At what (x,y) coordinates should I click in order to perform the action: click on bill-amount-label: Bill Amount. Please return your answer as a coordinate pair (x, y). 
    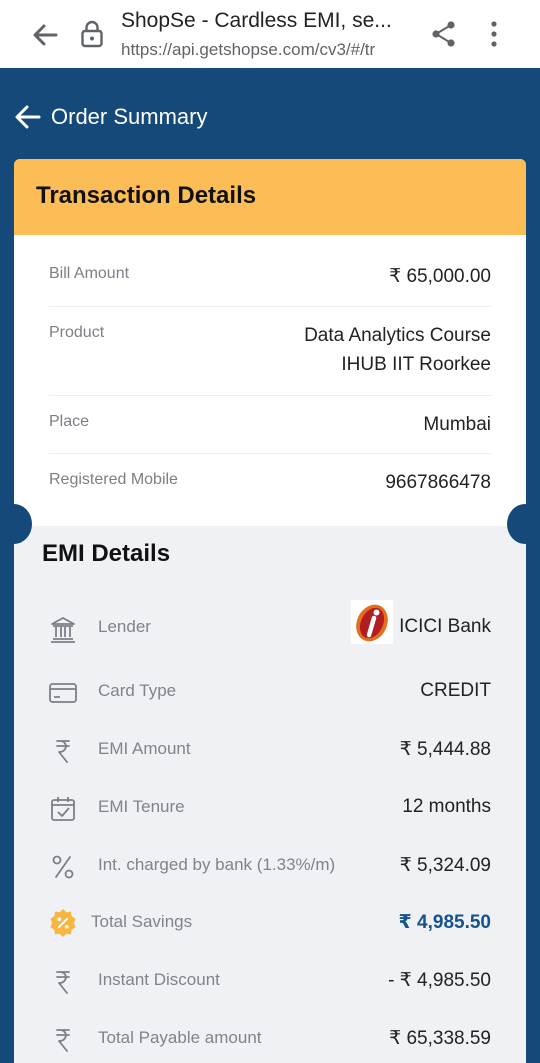
    Looking at the image, I should click on (89, 273).